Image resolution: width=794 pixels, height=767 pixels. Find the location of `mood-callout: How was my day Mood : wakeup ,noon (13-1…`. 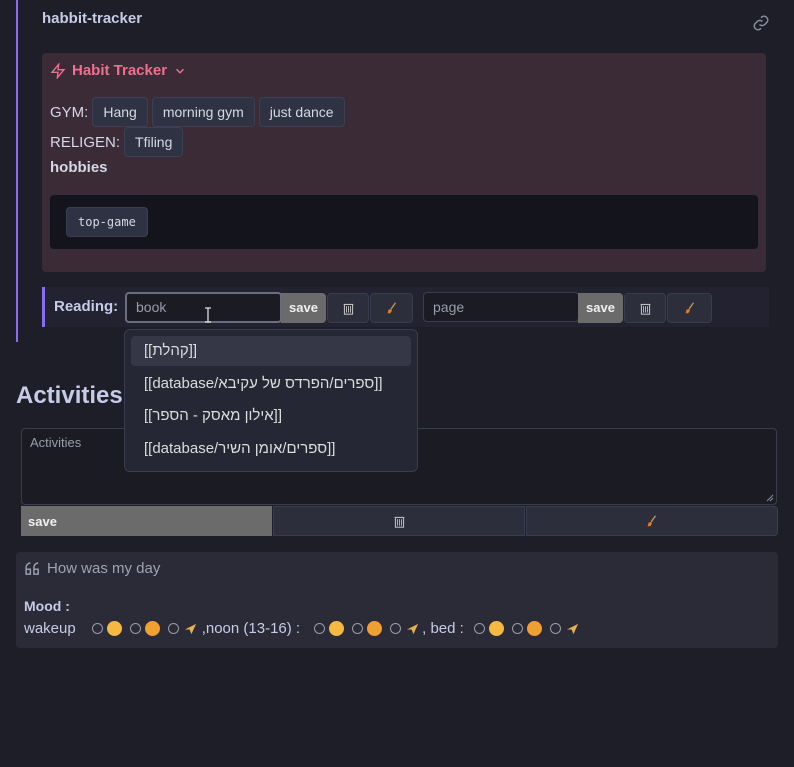

mood-callout: How was my day Mood : wakeup ,noon (13-1… is located at coordinates (397, 600).